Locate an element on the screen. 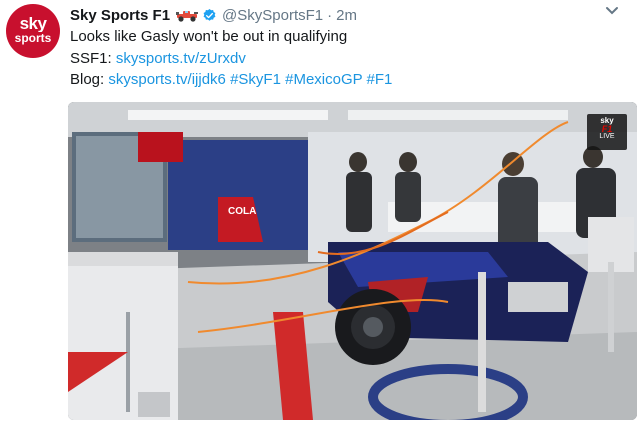 The width and height of the screenshot is (639, 422). hashtag-mexicogp: #MexicoGP is located at coordinates (323, 79).